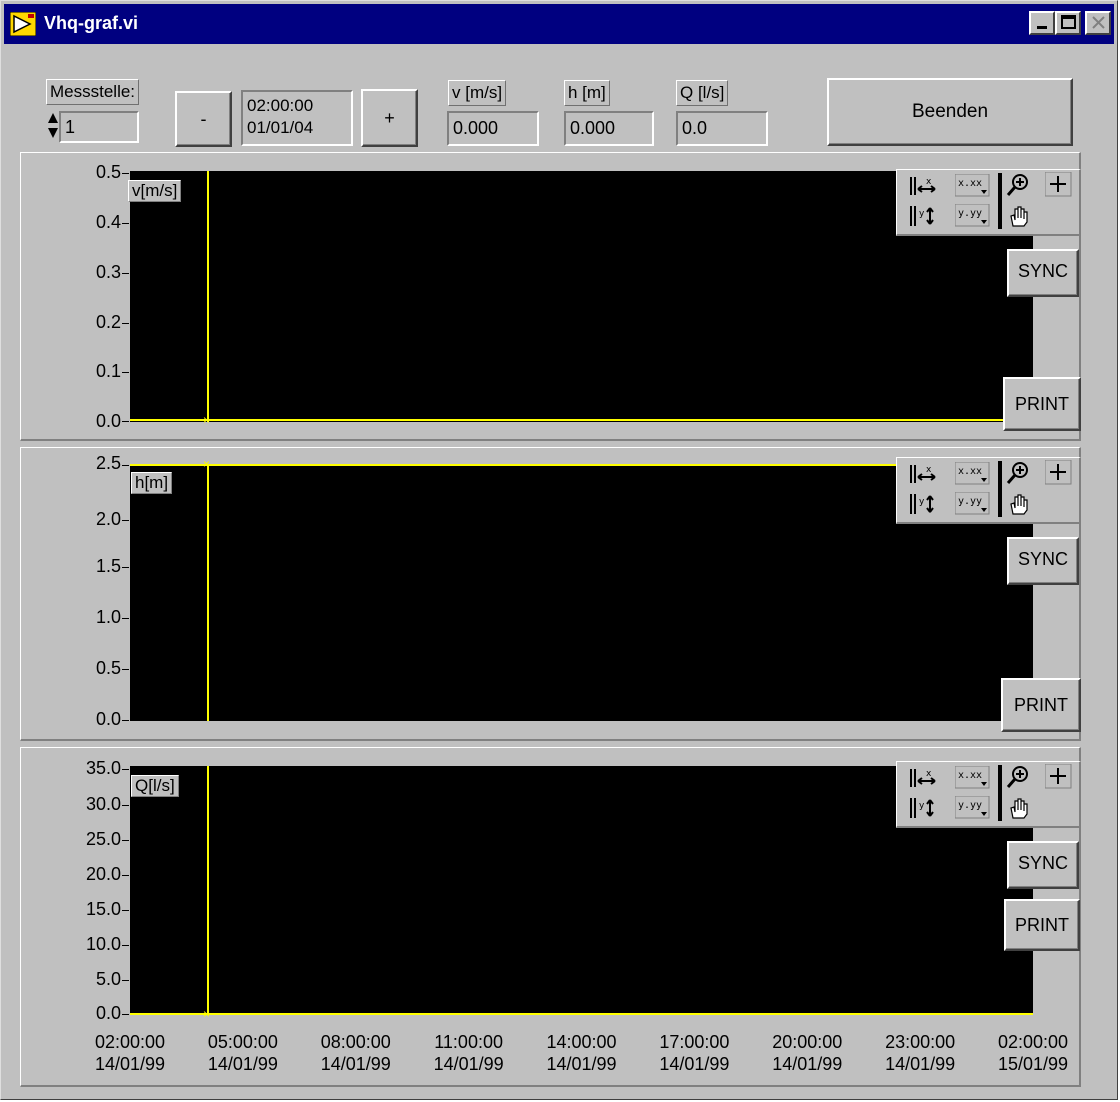 The width and height of the screenshot is (1120, 1102). I want to click on q-sync-button: SYNC, so click(1043, 865).